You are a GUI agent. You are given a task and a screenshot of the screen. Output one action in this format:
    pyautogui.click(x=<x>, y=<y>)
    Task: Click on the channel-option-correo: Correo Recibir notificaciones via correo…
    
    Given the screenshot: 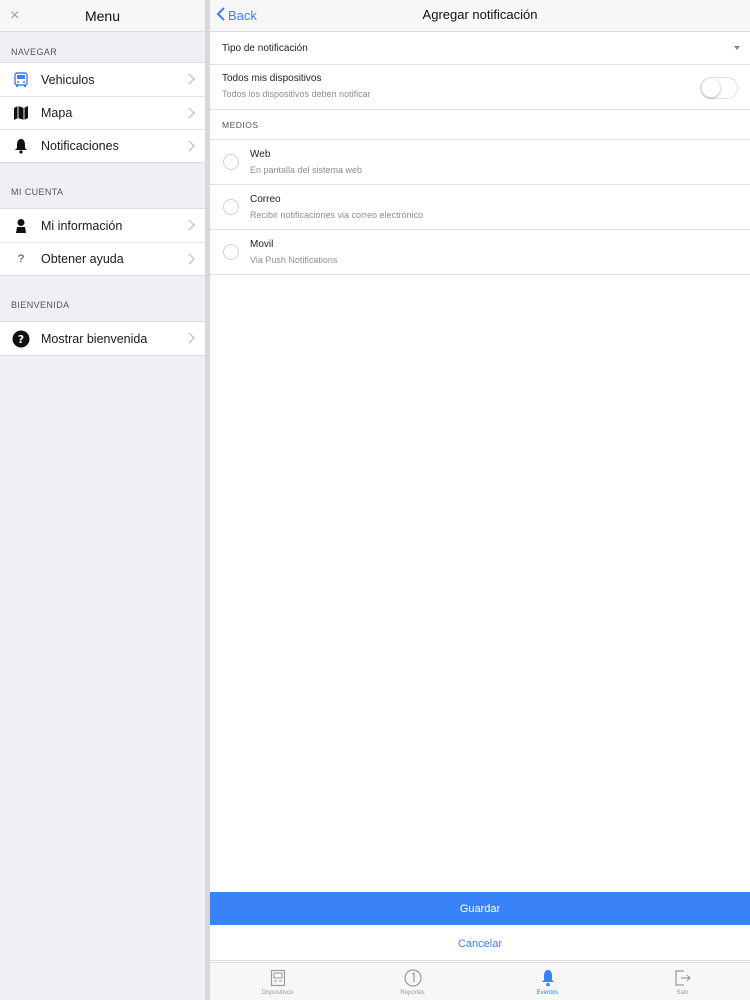 What is the action you would take?
    pyautogui.click(x=480, y=207)
    